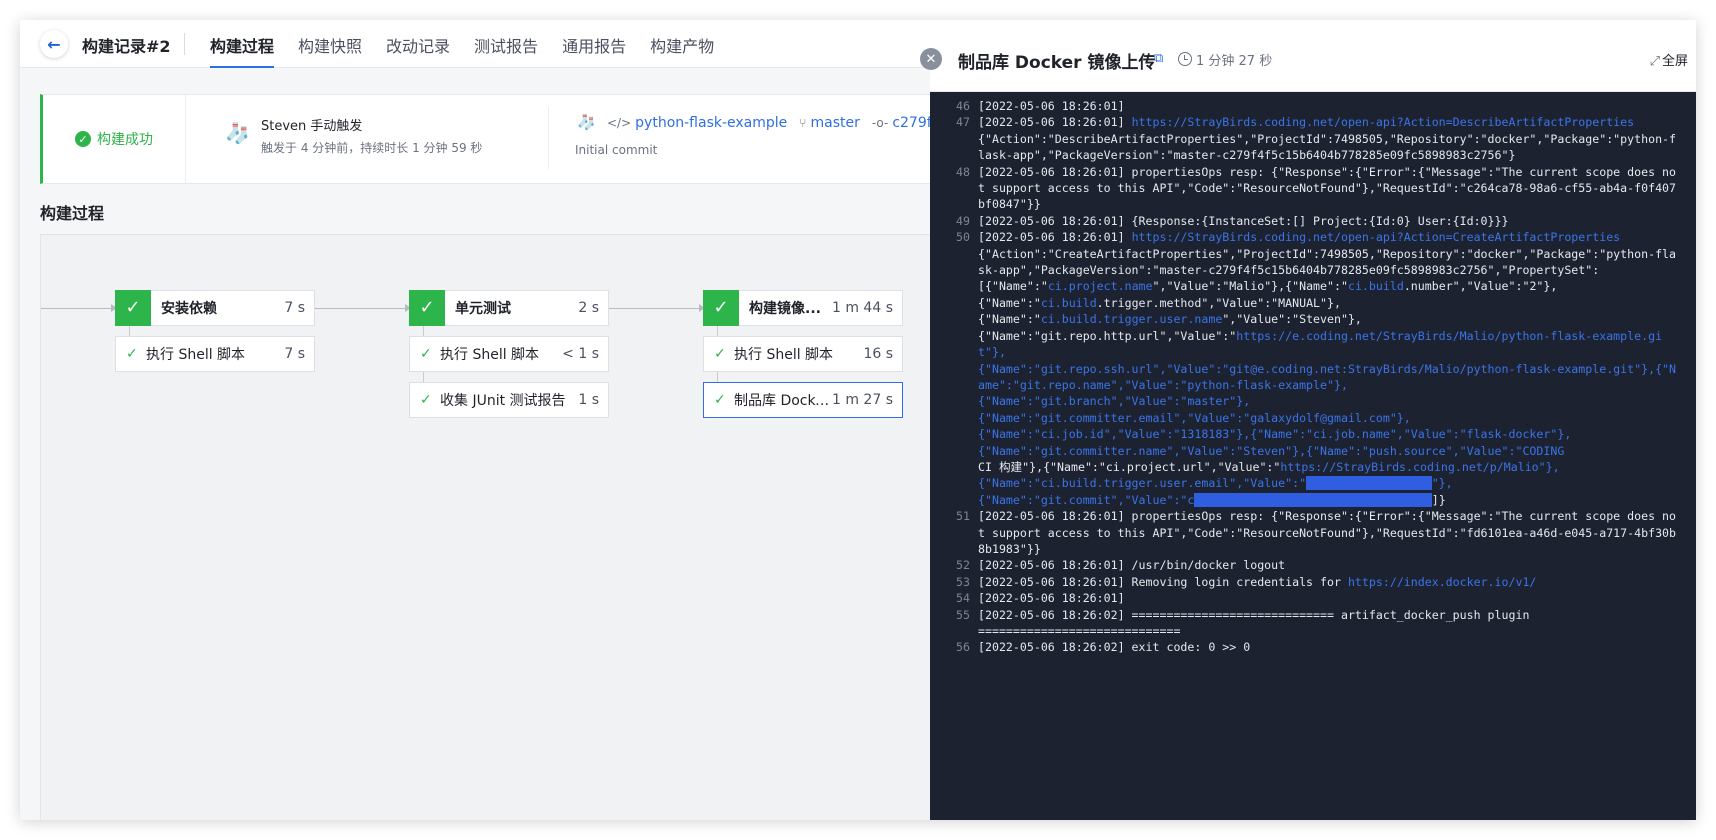  Describe the element at coordinates (503, 401) in the screenshot. I see `step-name: 收集 JUnit 测试报告` at that location.